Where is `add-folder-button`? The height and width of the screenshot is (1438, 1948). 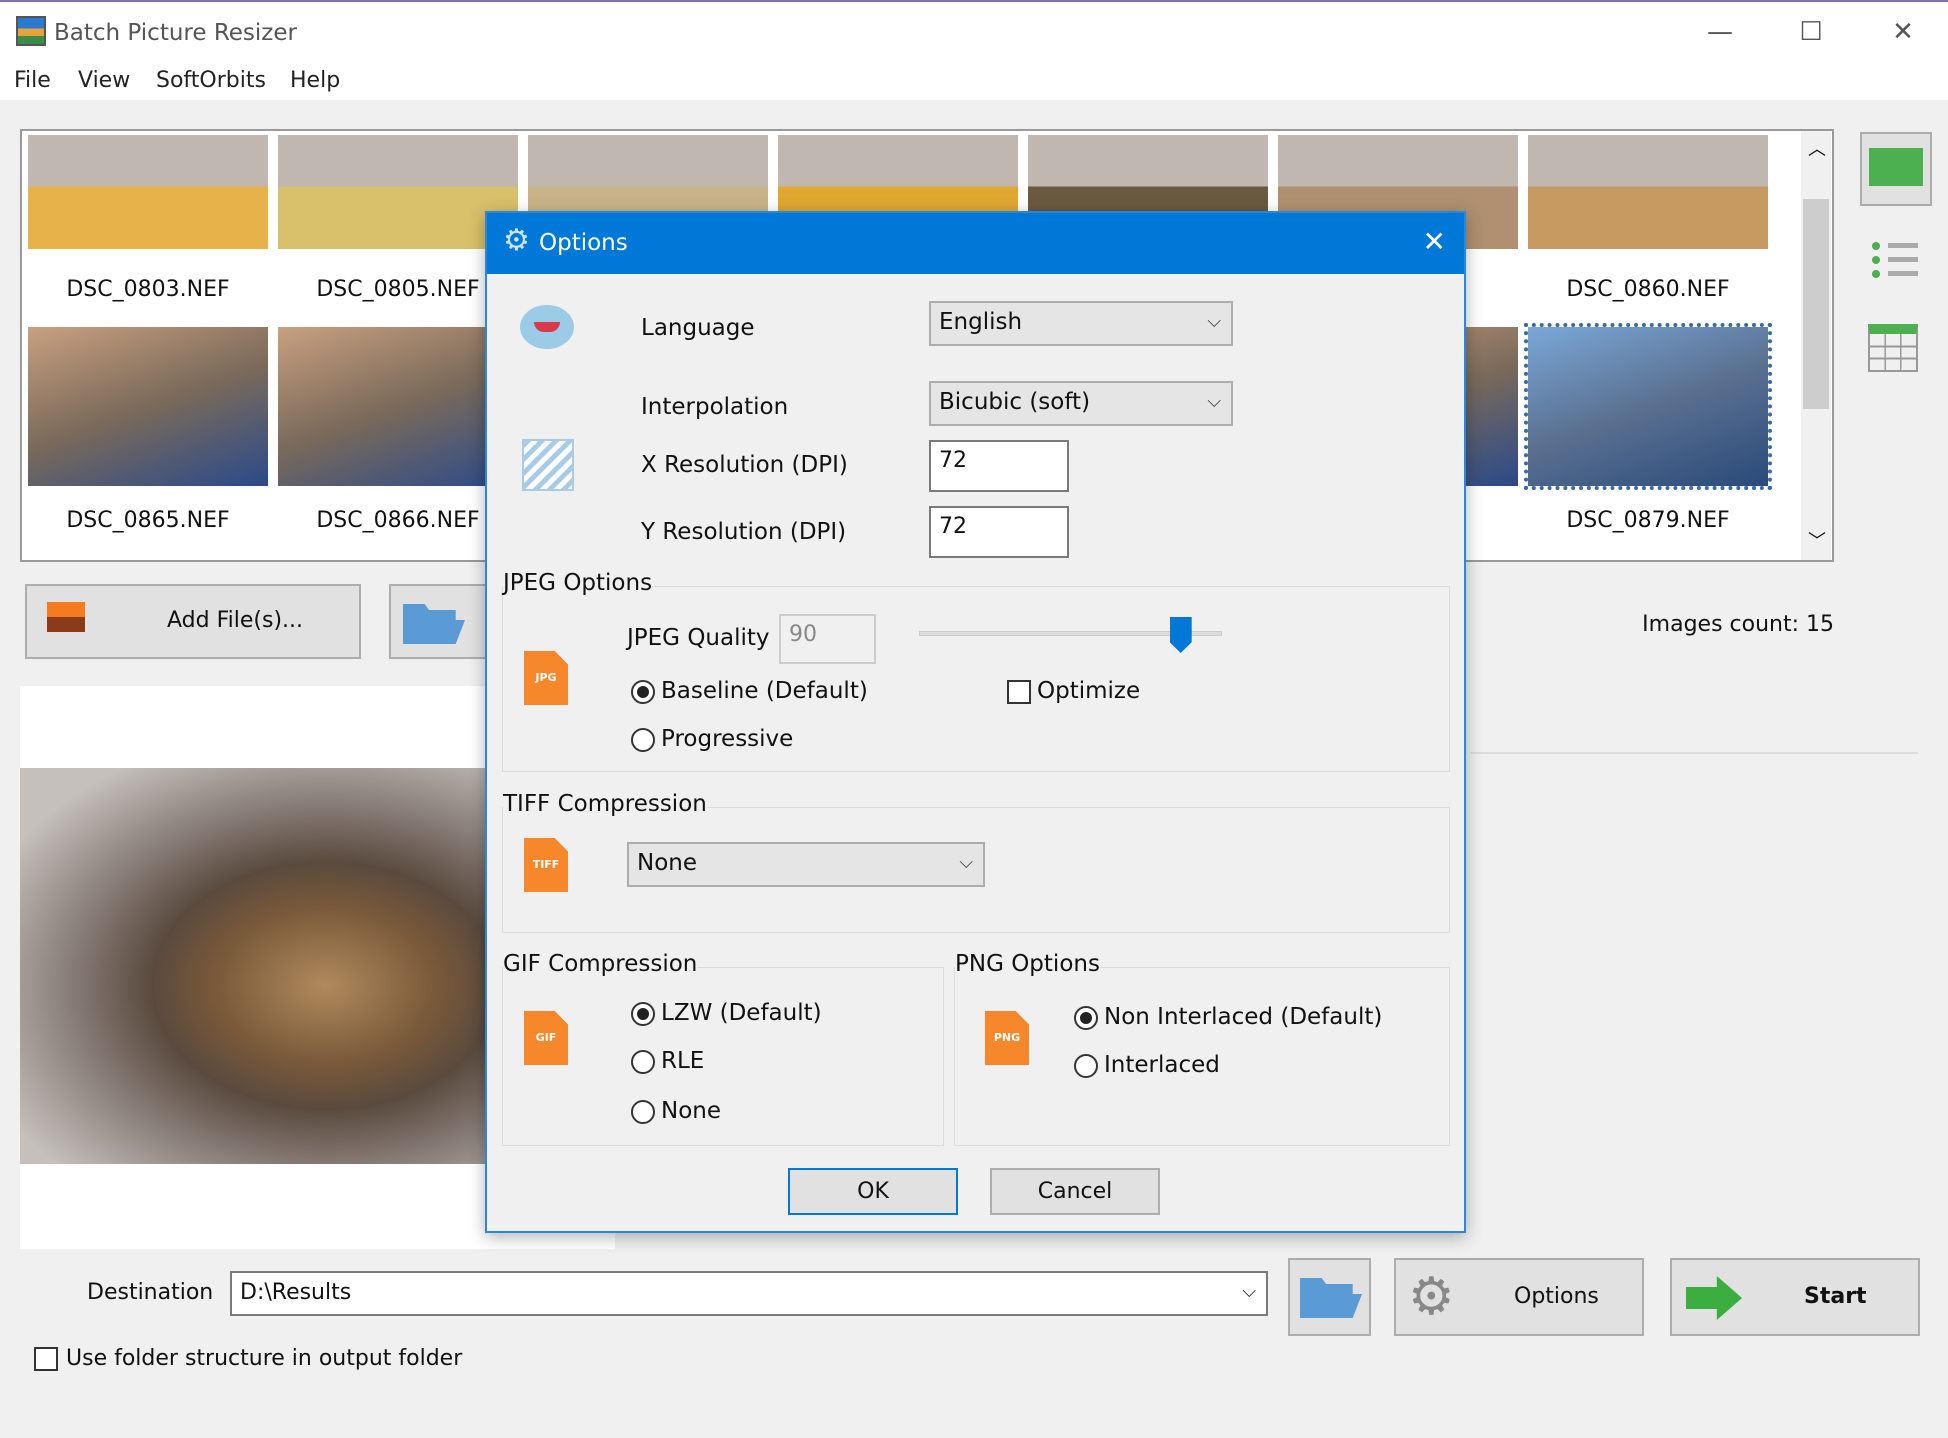
add-folder-button is located at coordinates (444, 621).